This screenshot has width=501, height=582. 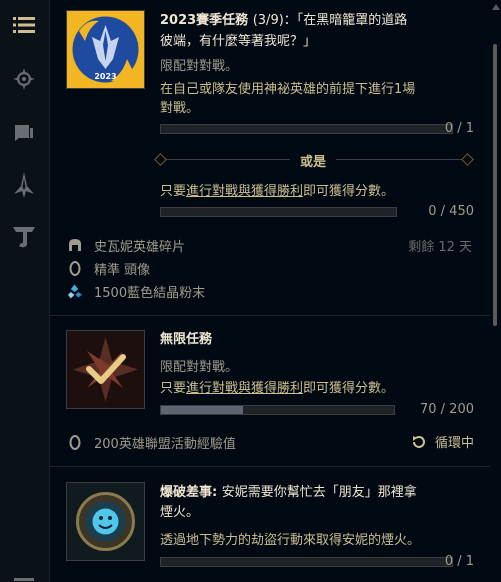 What do you see at coordinates (495, 185) in the screenshot?
I see `scrollbar-thumb` at bounding box center [495, 185].